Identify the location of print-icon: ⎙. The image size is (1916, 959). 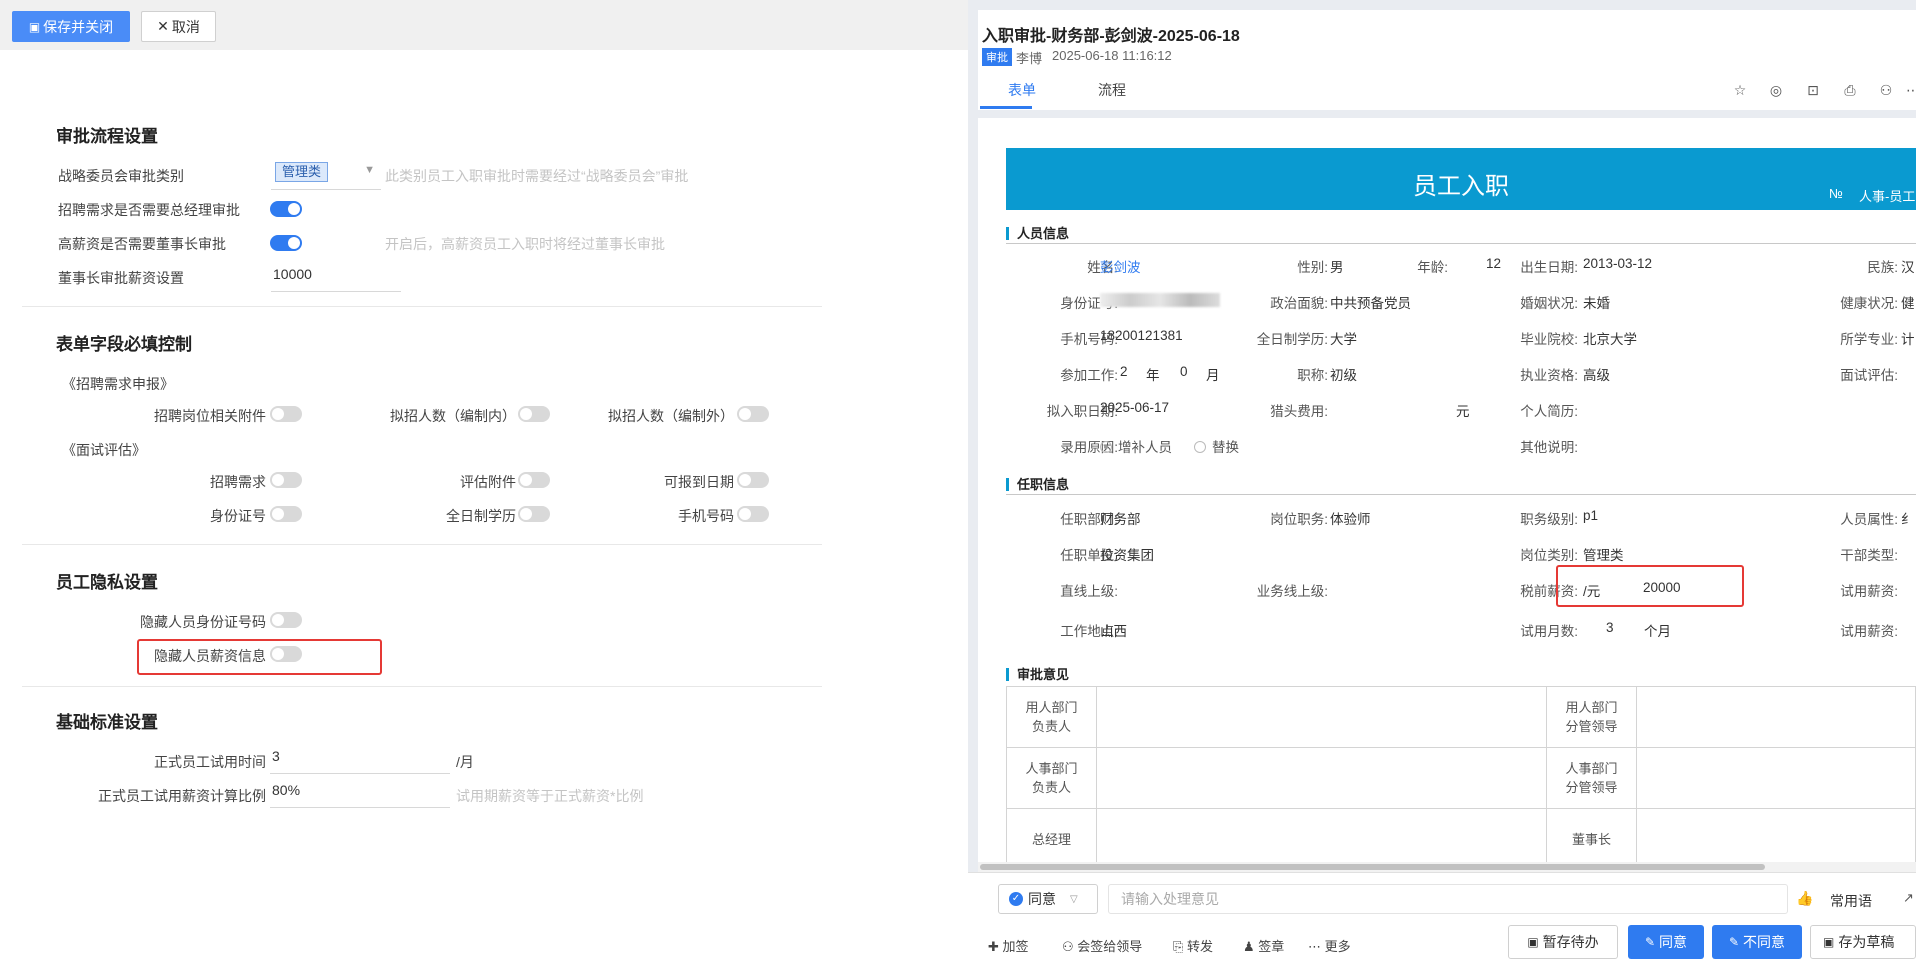
(1850, 90).